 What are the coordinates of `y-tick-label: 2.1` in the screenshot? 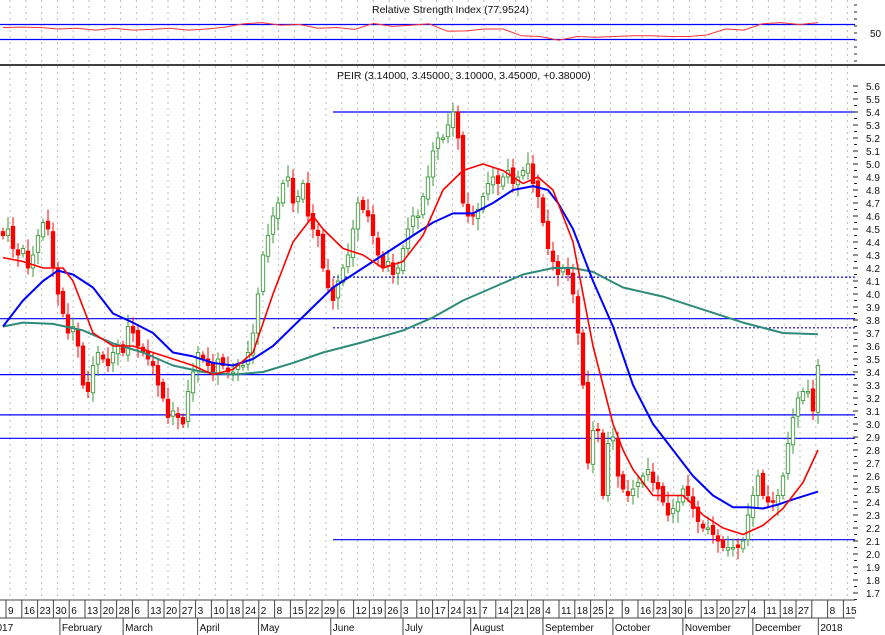 It's located at (873, 542).